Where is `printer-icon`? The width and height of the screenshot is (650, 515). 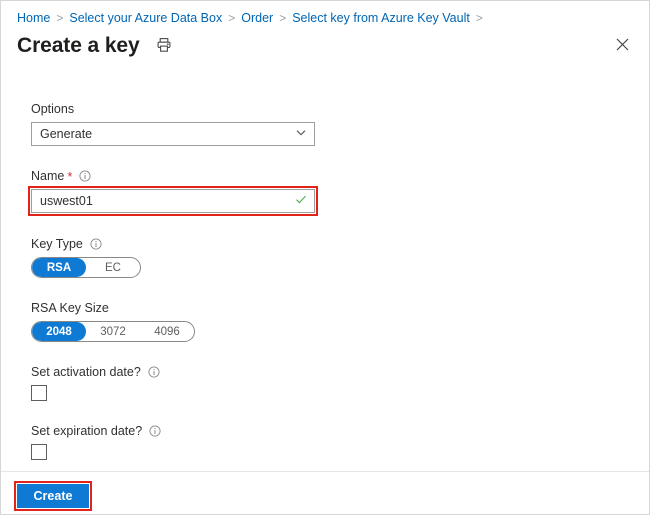 printer-icon is located at coordinates (164, 45).